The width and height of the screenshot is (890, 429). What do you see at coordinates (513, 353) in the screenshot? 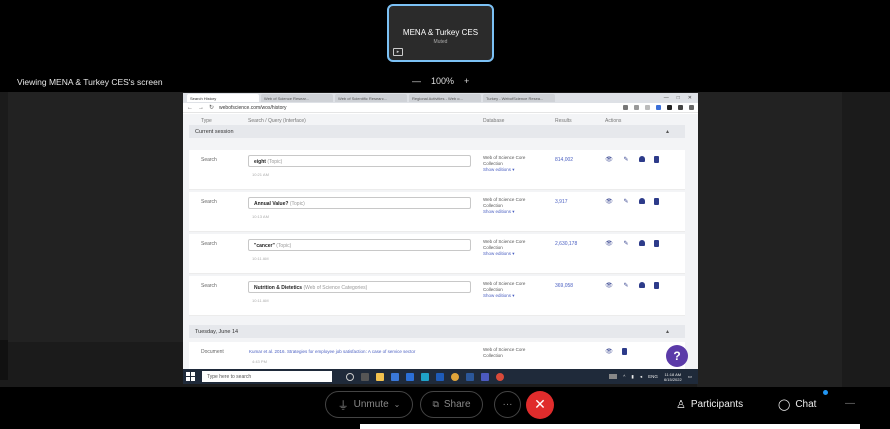
I see `row-database: Web of Science Core Collection` at bounding box center [513, 353].